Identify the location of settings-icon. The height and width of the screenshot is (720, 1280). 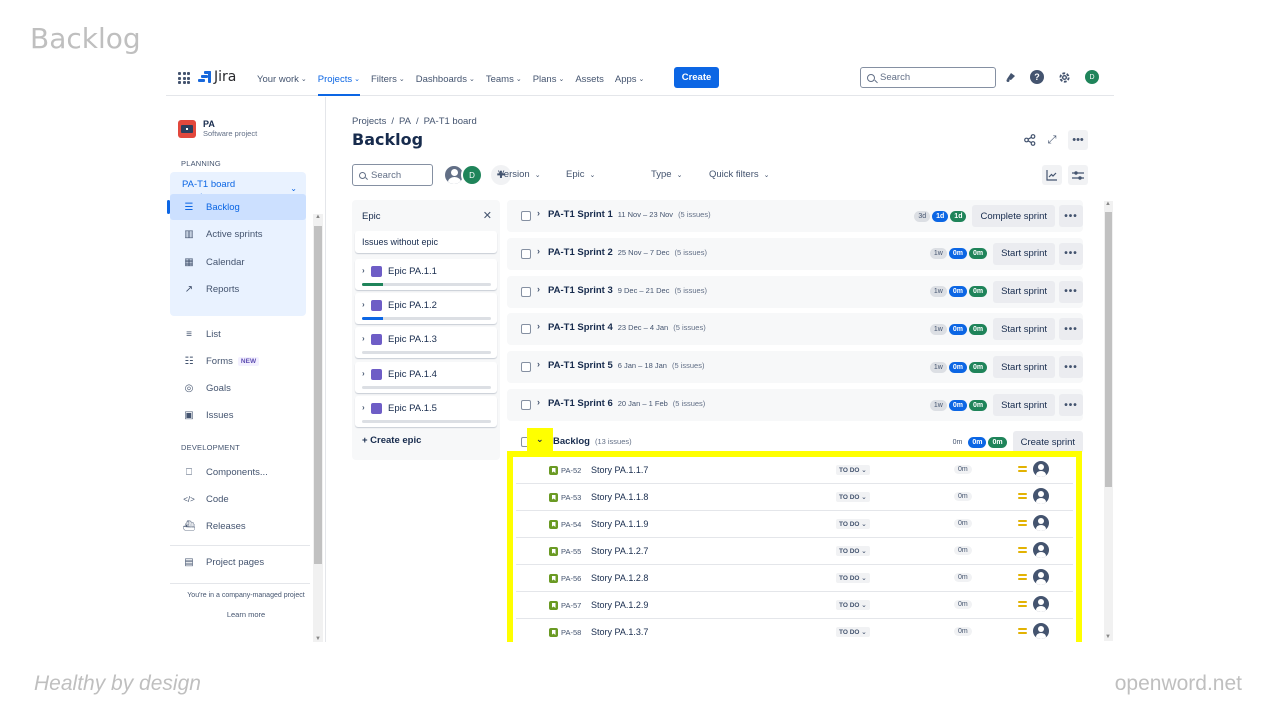
(1064, 77).